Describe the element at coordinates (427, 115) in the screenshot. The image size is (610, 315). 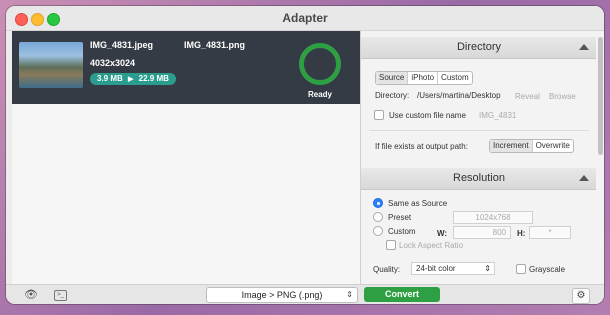
I see `custom-name-label: Use custom file name` at that location.